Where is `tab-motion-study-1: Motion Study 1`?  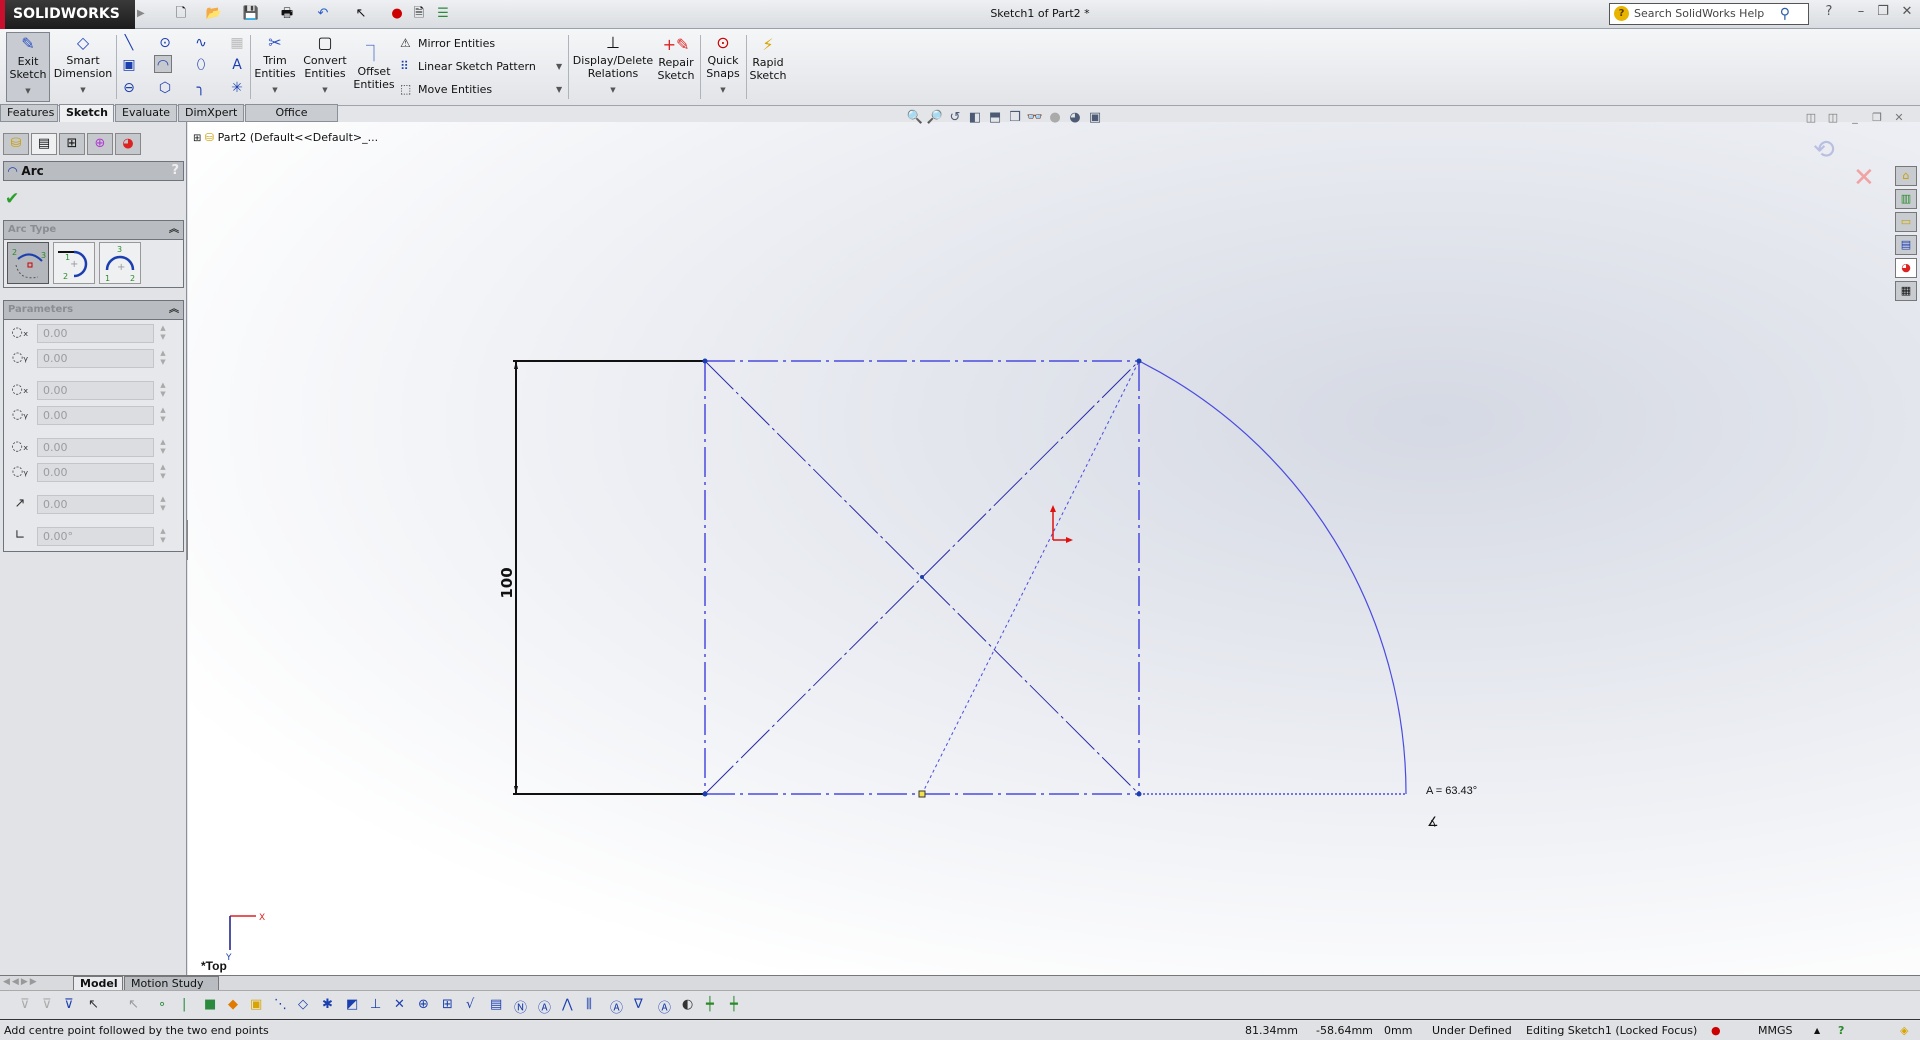 tab-motion-study-1: Motion Study 1 is located at coordinates (171, 989).